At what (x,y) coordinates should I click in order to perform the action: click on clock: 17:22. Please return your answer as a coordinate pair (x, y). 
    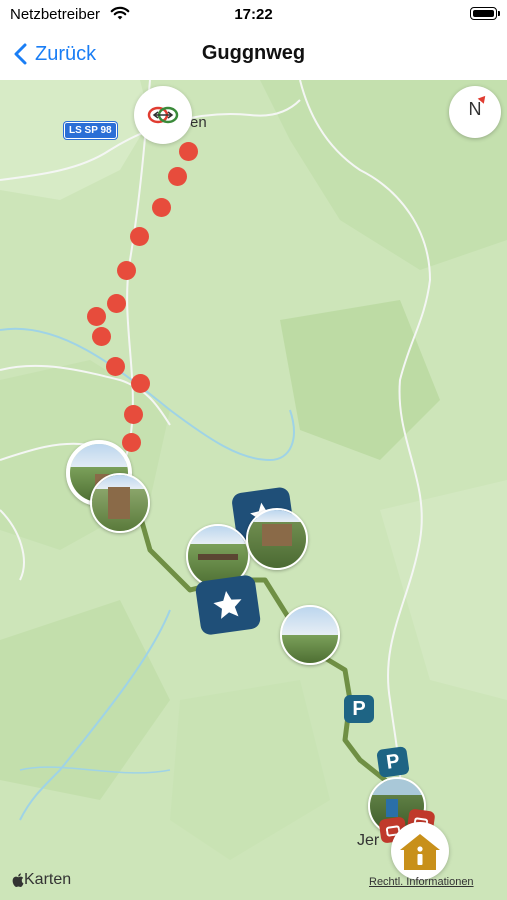
    Looking at the image, I should click on (253, 14).